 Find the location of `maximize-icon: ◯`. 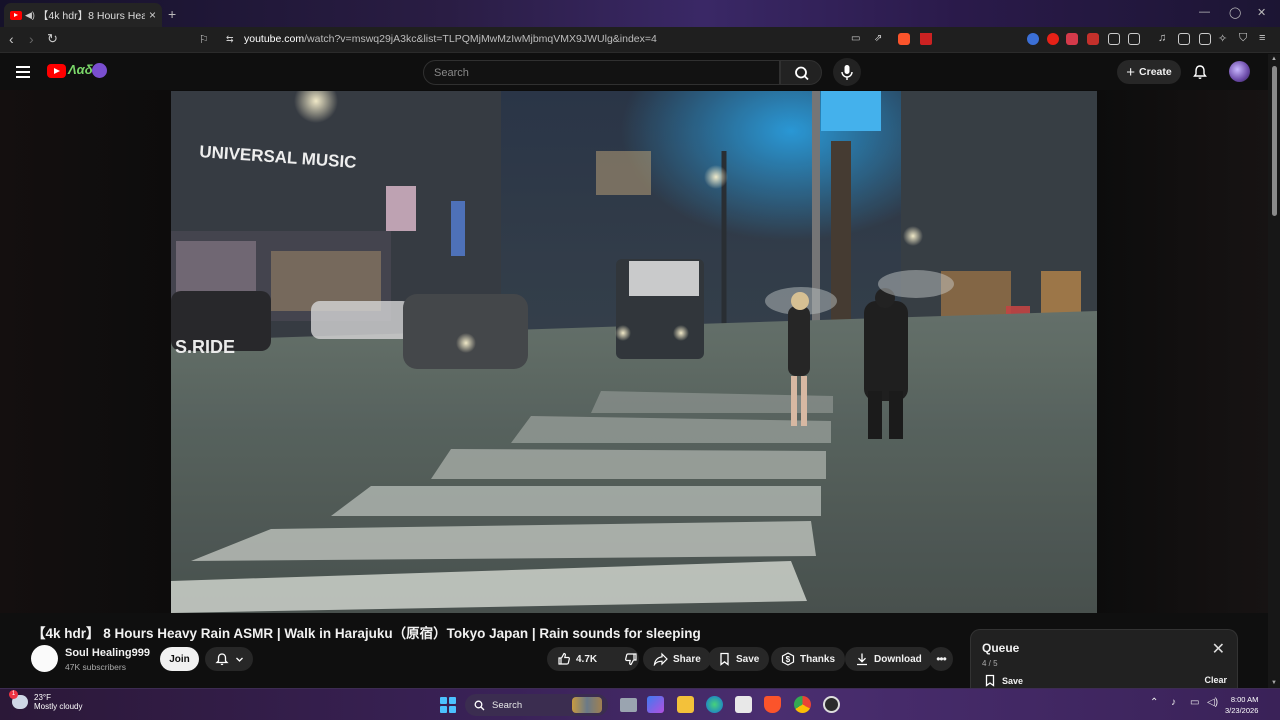

maximize-icon: ◯ is located at coordinates (1235, 12).